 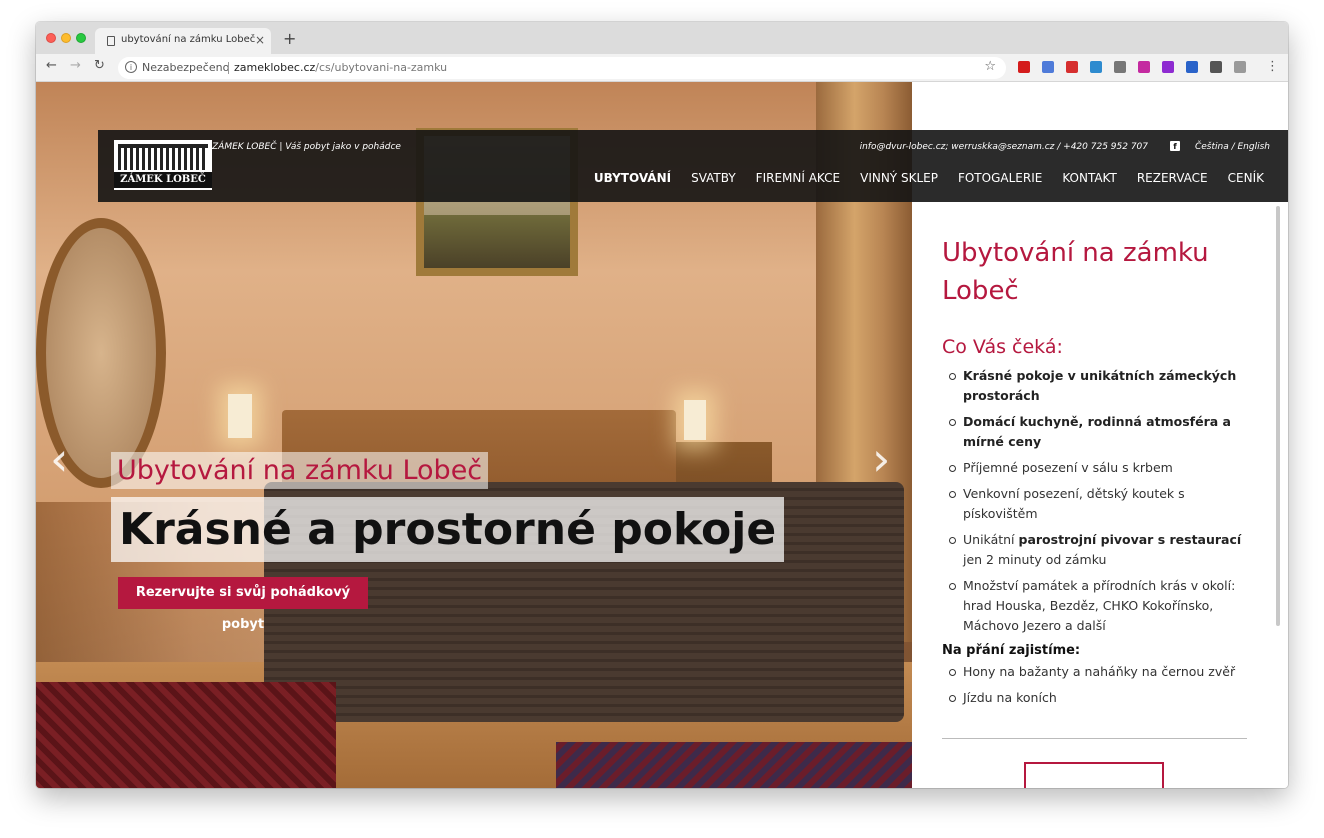 I want to click on menu-item-0: UBYTOVÁNÍ, so click(x=632, y=178).